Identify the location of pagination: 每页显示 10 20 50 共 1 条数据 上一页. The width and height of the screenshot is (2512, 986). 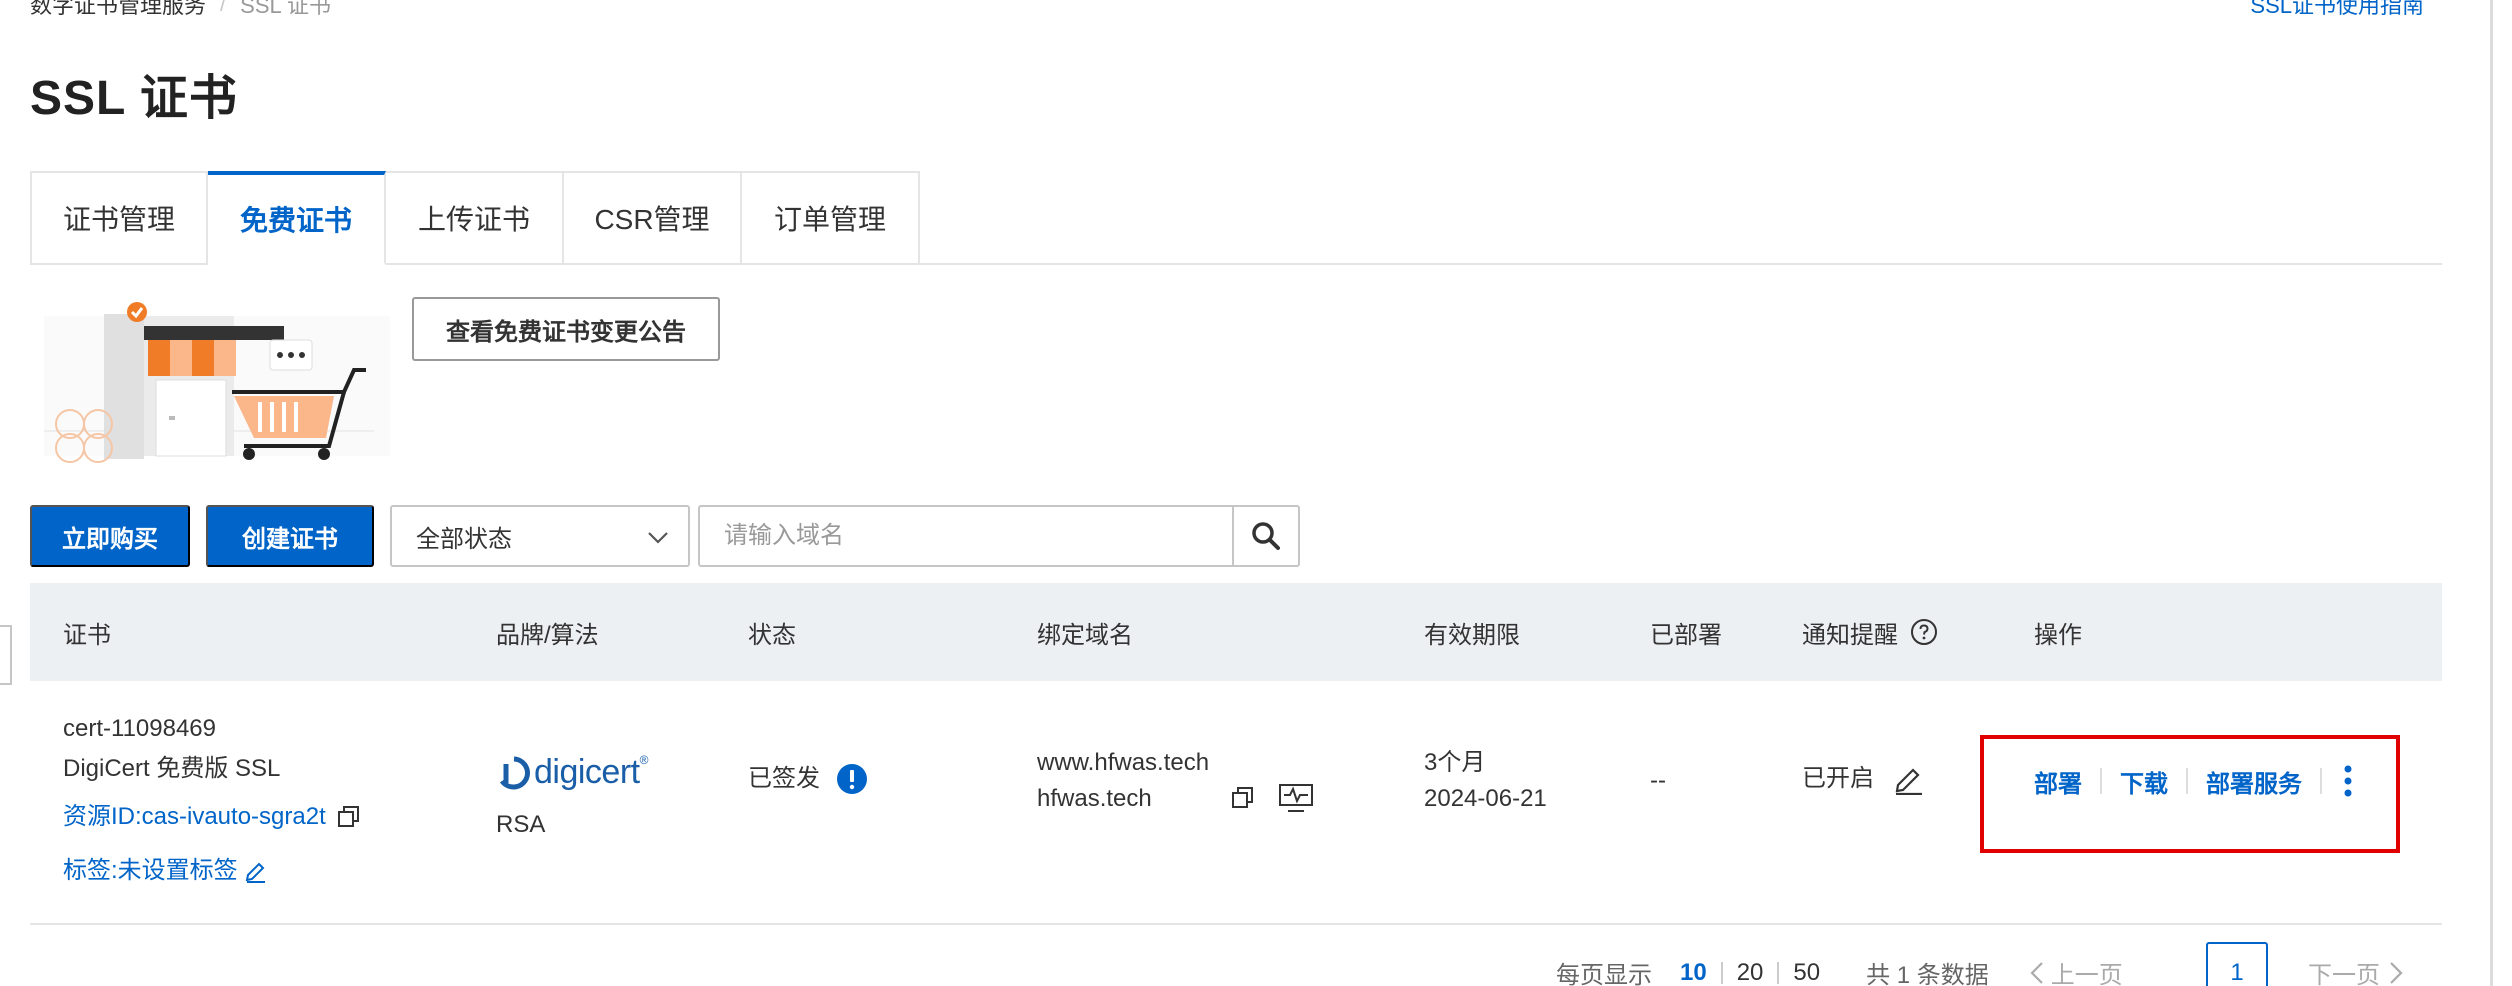
(1839, 970).